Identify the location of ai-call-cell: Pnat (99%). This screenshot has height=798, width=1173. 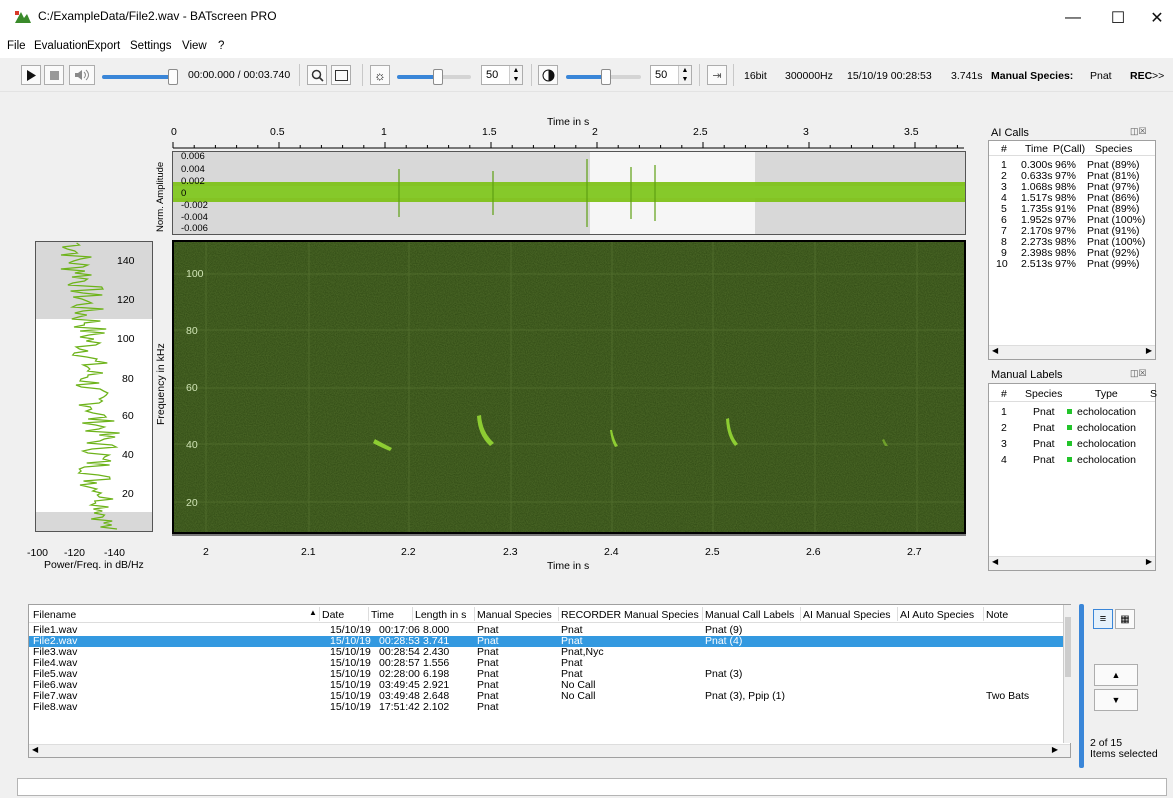
(1113, 264).